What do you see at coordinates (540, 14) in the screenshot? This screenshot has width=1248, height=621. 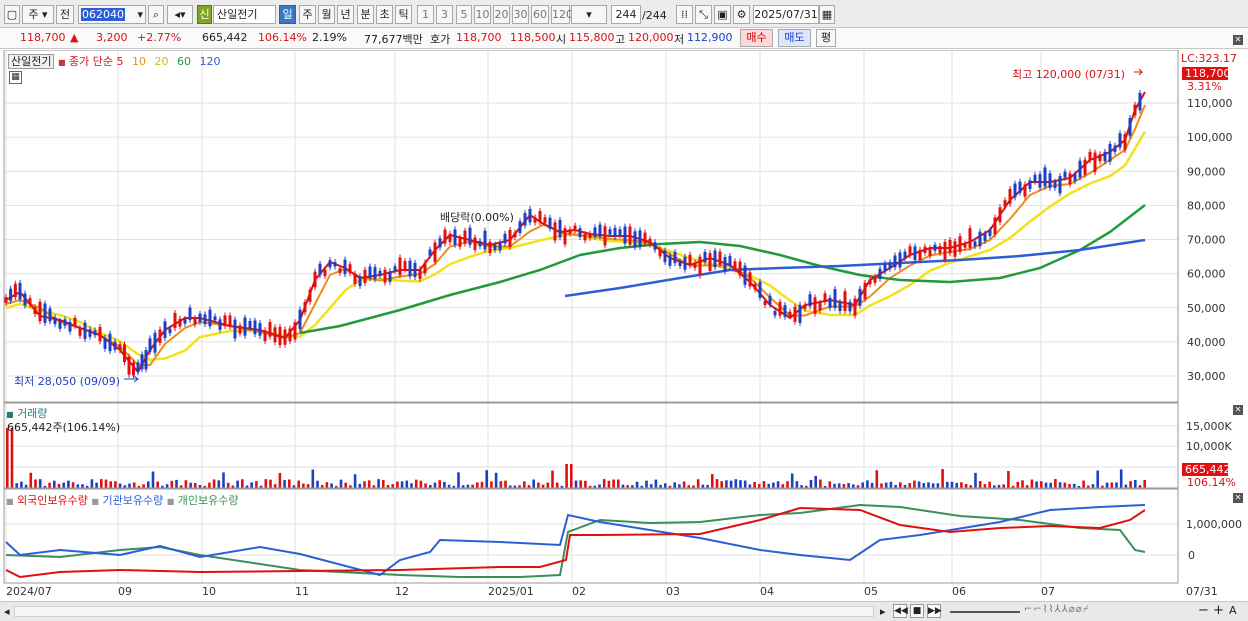 I see `interval-button-6: 60` at bounding box center [540, 14].